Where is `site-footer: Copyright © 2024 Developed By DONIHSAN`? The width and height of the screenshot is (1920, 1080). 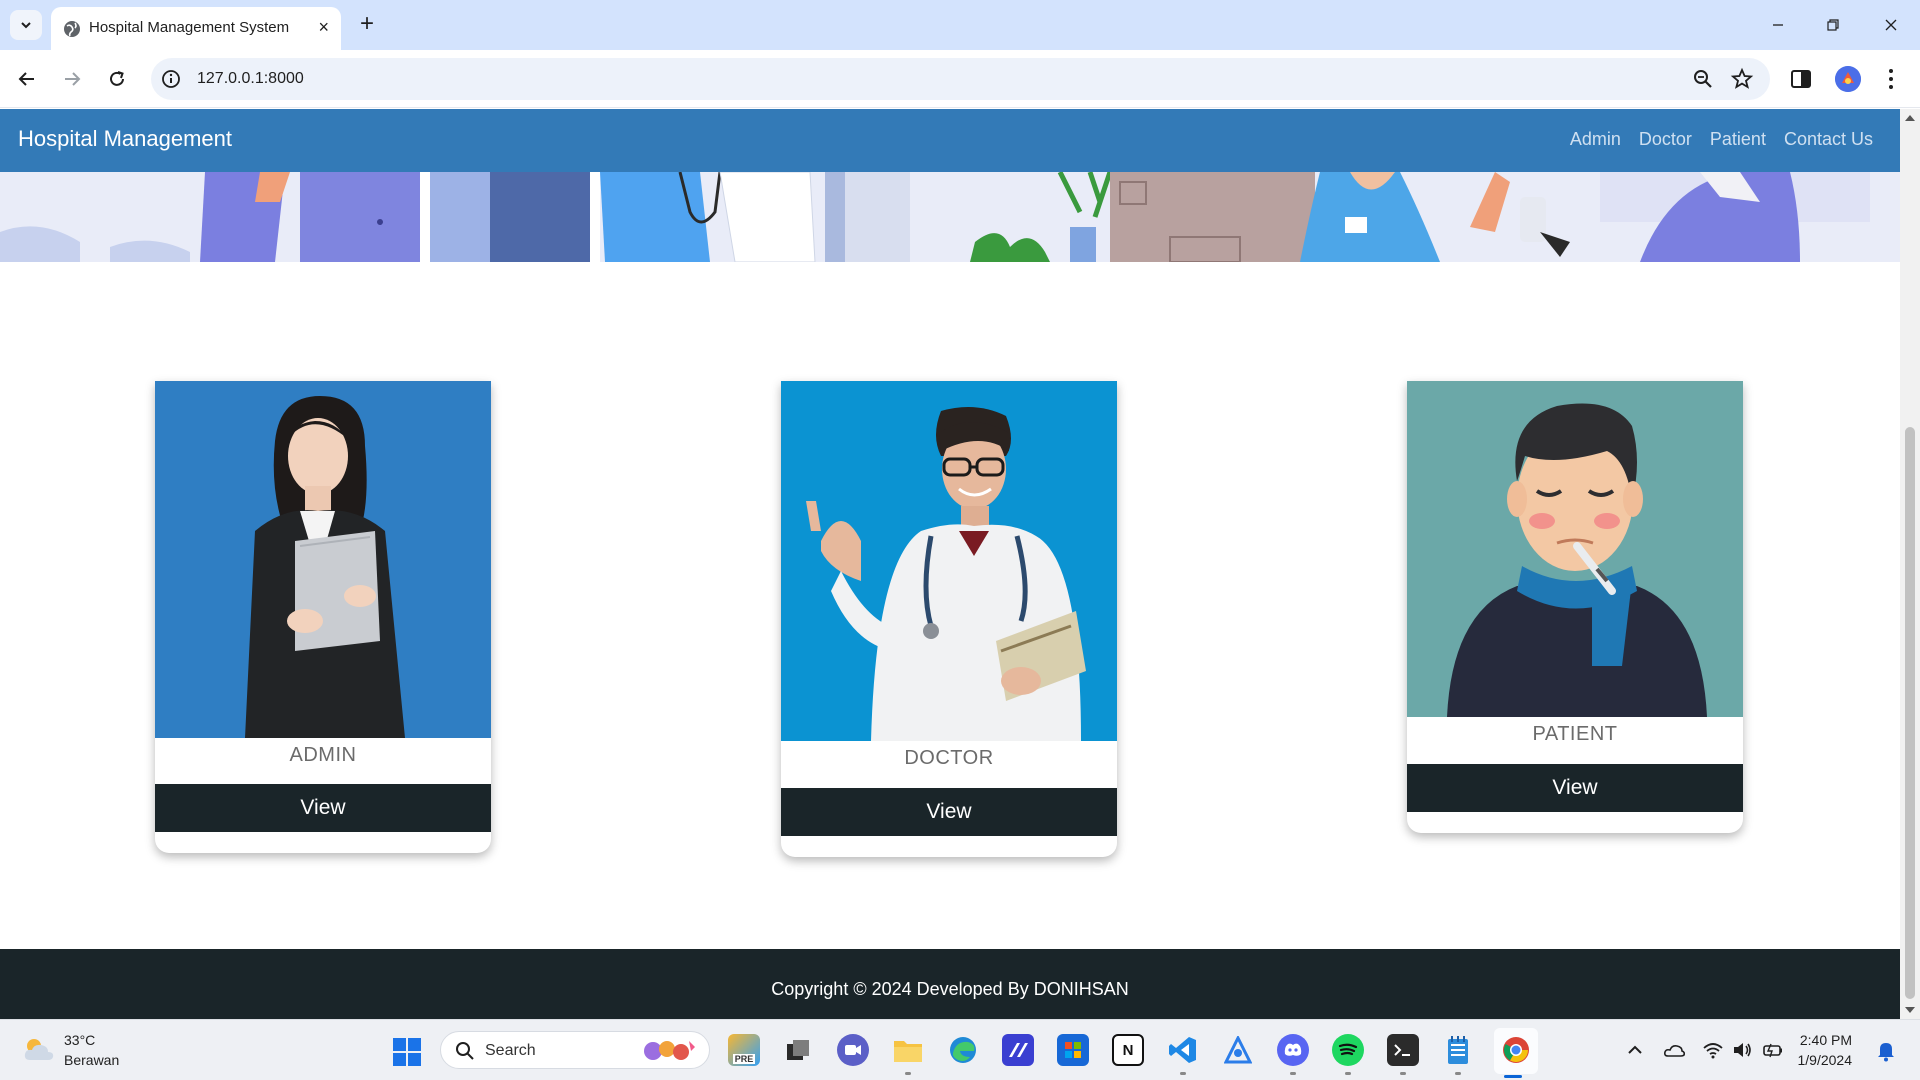 site-footer: Copyright © 2024 Developed By DONIHSAN is located at coordinates (950, 984).